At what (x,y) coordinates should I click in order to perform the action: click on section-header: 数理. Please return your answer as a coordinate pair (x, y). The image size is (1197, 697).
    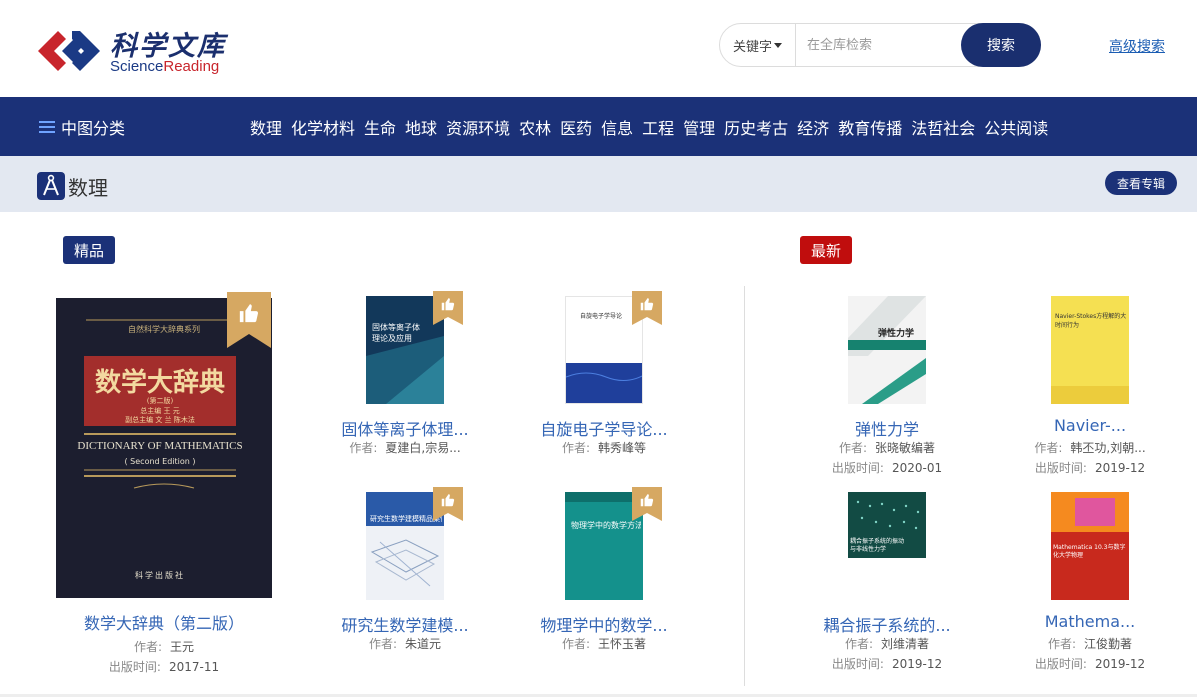
    Looking at the image, I should click on (598, 184).